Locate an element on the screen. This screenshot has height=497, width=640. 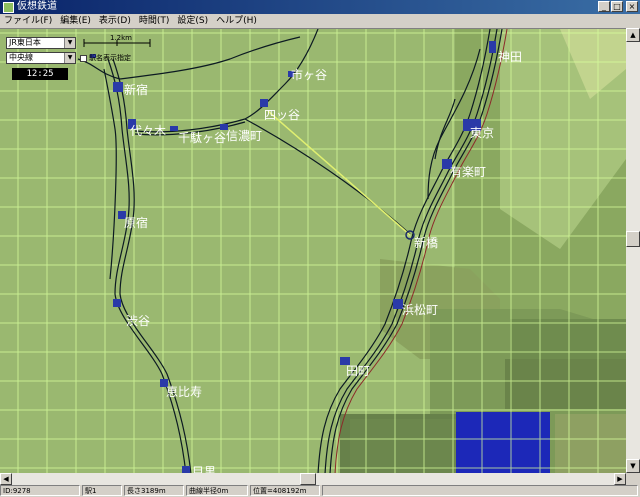
arrow-left-icon: ◀ is located at coordinates (6, 479).